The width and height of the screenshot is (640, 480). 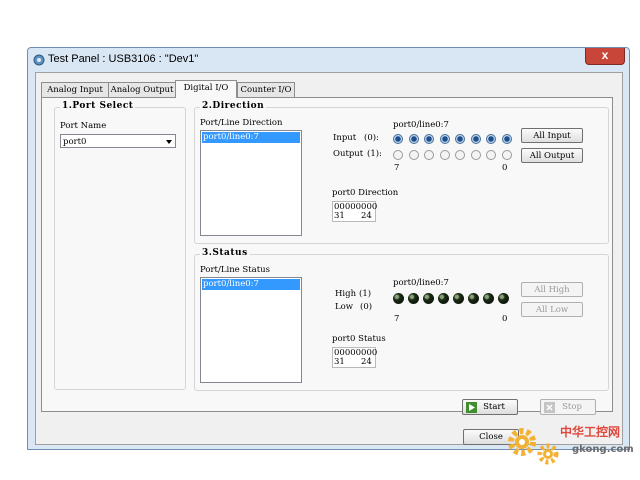 I want to click on chevron-down-icon, so click(x=169, y=142).